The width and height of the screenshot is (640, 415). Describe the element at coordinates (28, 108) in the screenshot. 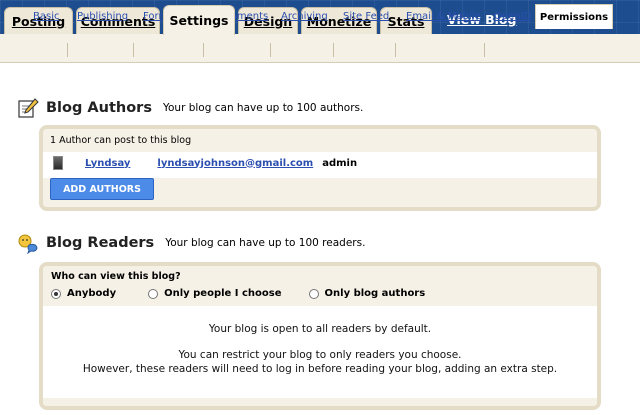

I see `pencil-notepad-icon` at that location.